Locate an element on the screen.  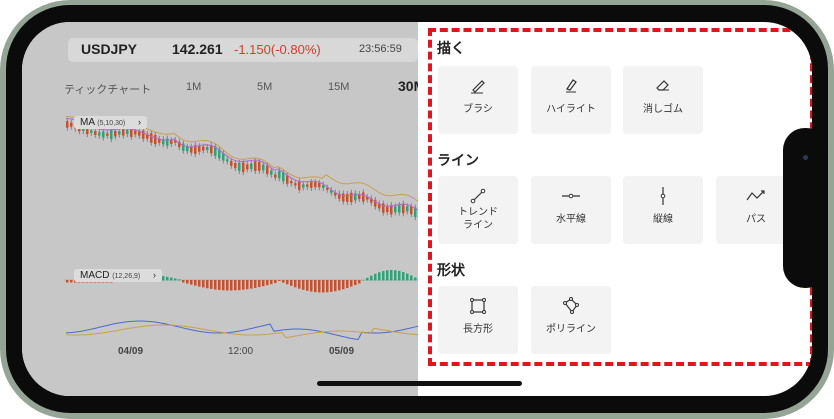
date-label: 12:00 is located at coordinates (241, 351).